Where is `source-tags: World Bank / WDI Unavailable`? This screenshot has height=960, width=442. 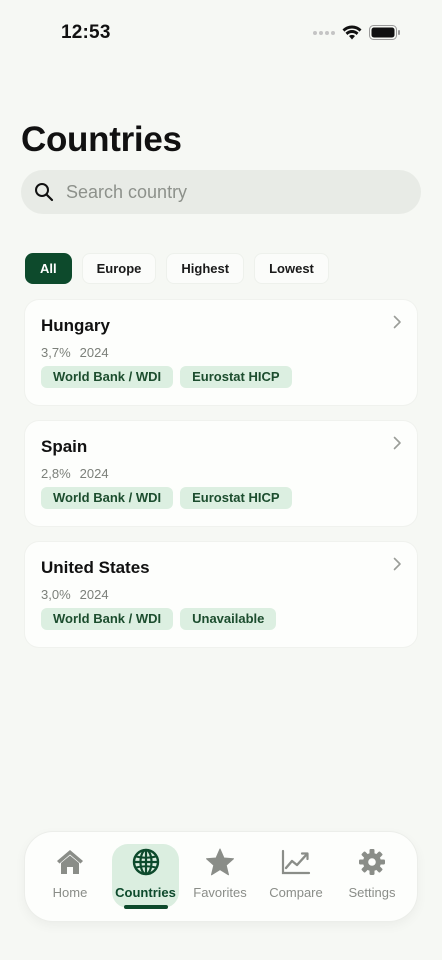
source-tags: World Bank / WDI Unavailable is located at coordinates (159, 619).